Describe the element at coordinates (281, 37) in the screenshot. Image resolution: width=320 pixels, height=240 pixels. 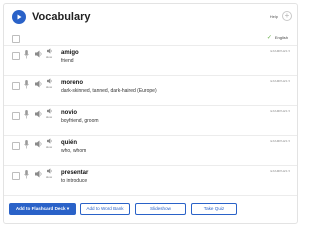
I see `language-label: English` at that location.